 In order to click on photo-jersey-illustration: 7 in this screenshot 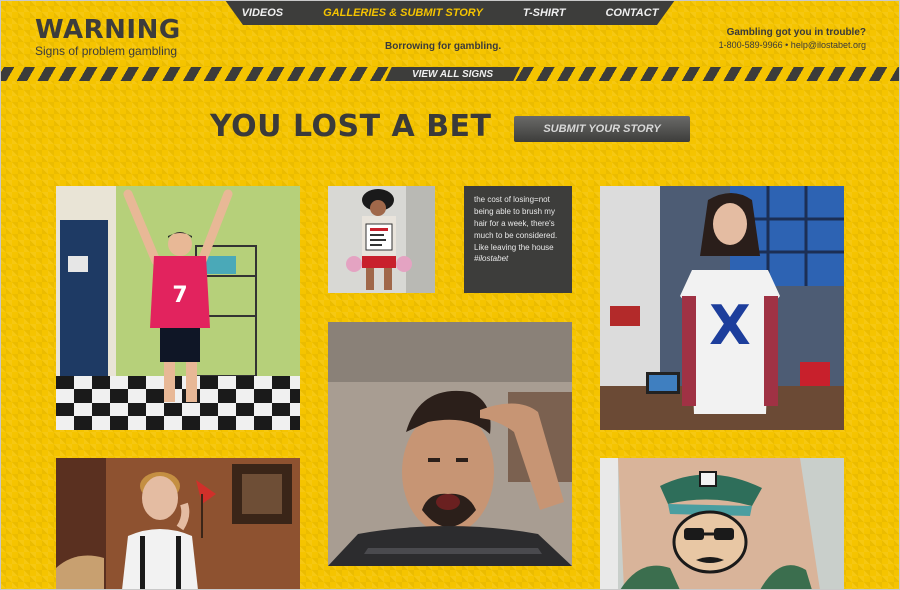, I will do `click(178, 308)`.